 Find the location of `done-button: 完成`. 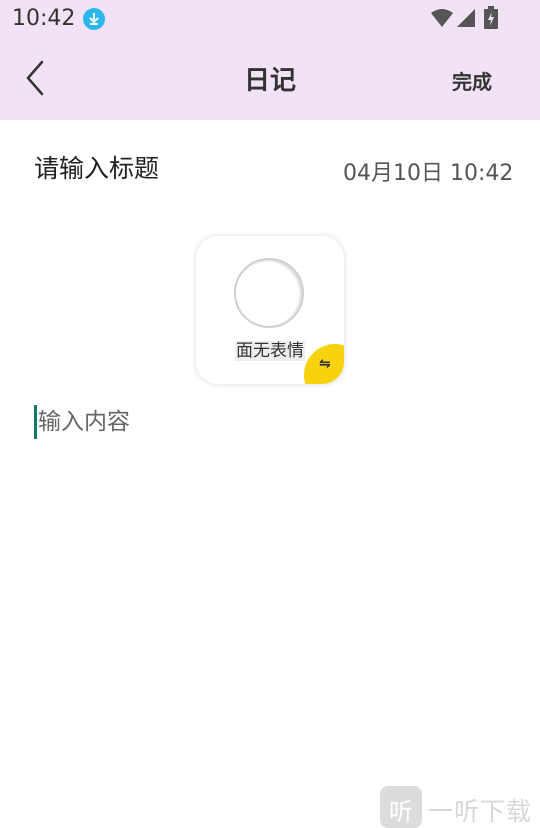

done-button: 完成 is located at coordinates (472, 80).